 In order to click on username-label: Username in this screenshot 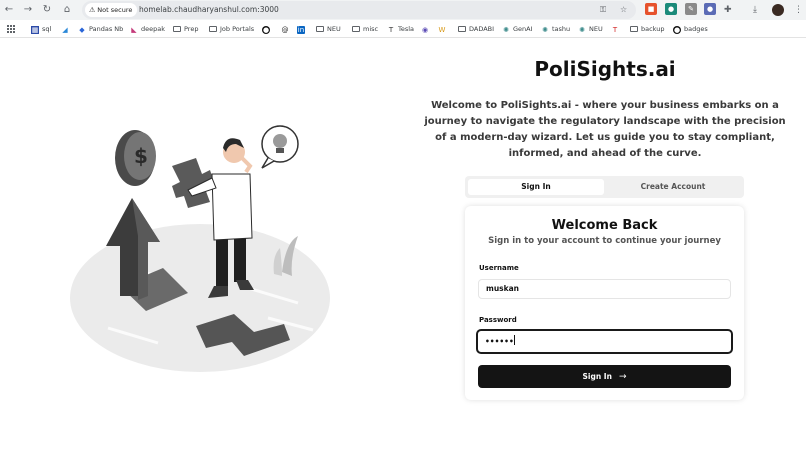, I will do `click(499, 268)`.